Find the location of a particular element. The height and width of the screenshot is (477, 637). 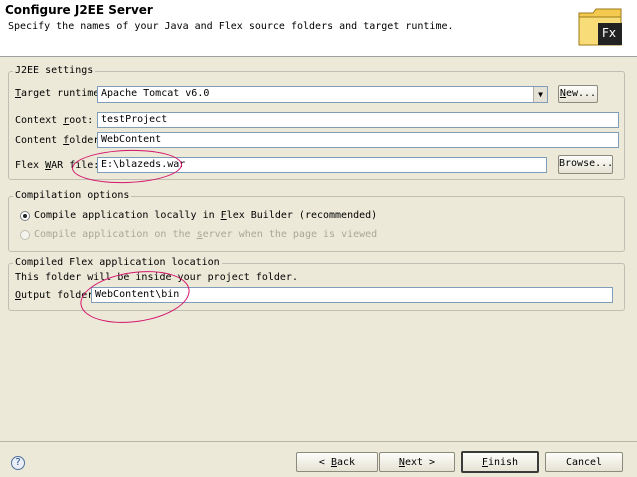

context-root-label: Context root: is located at coordinates (54, 120).